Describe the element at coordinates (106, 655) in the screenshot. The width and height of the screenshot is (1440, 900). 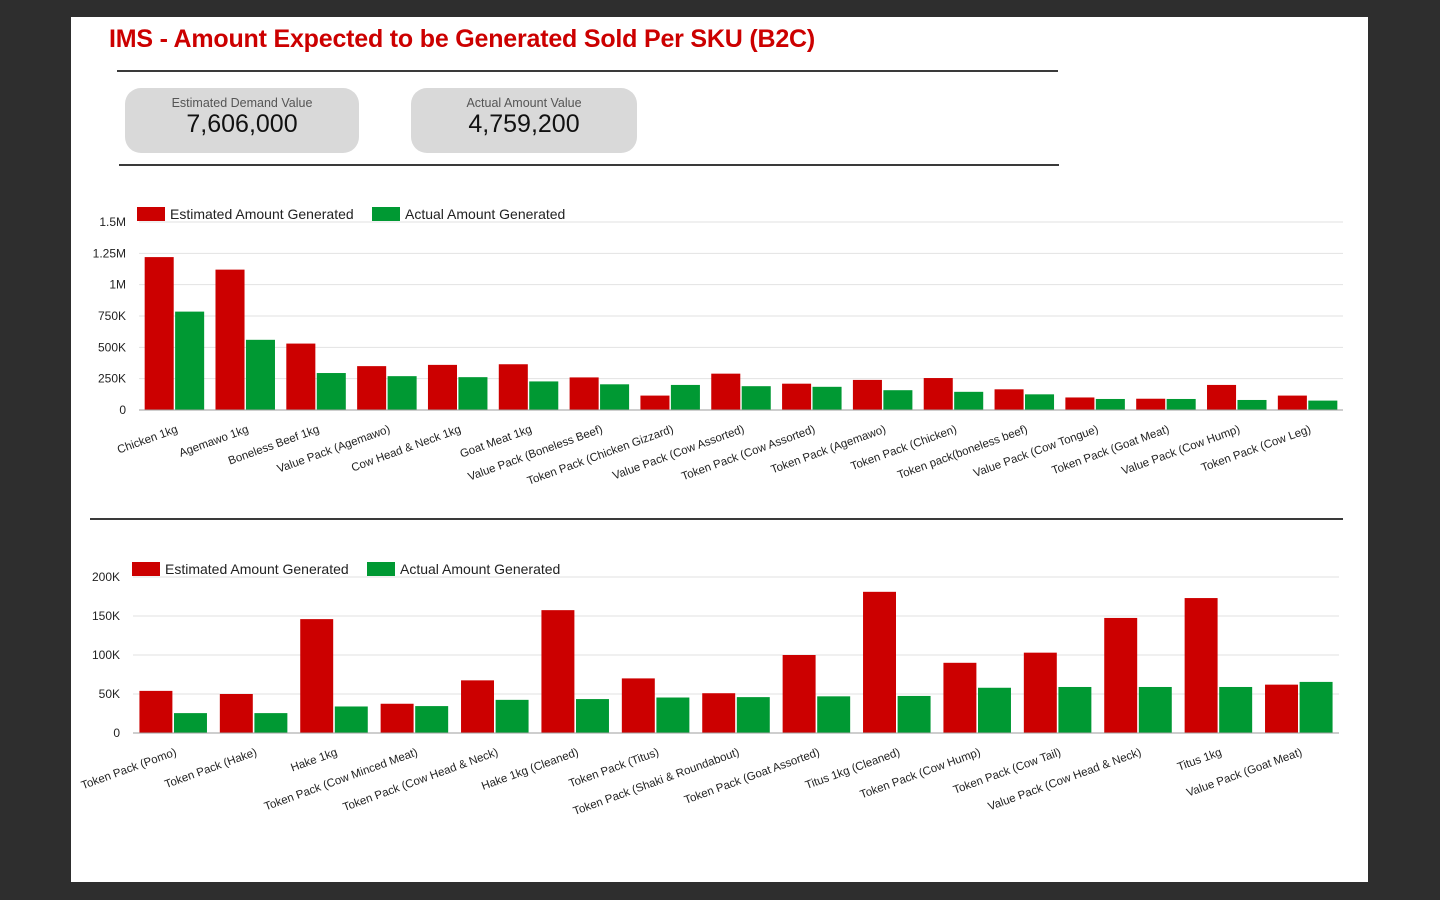
I see `y-tick-label: 100K` at that location.